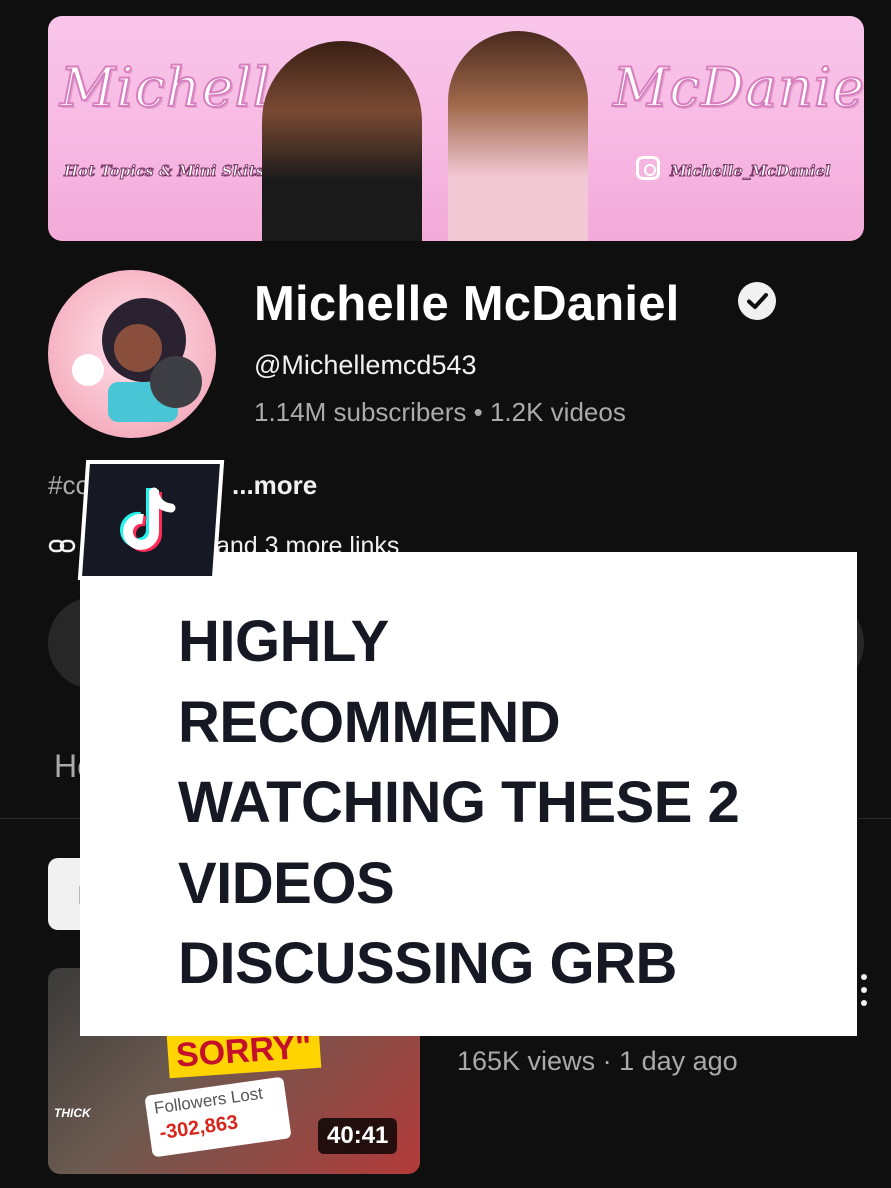  I want to click on verified-check-icon, so click(757, 301).